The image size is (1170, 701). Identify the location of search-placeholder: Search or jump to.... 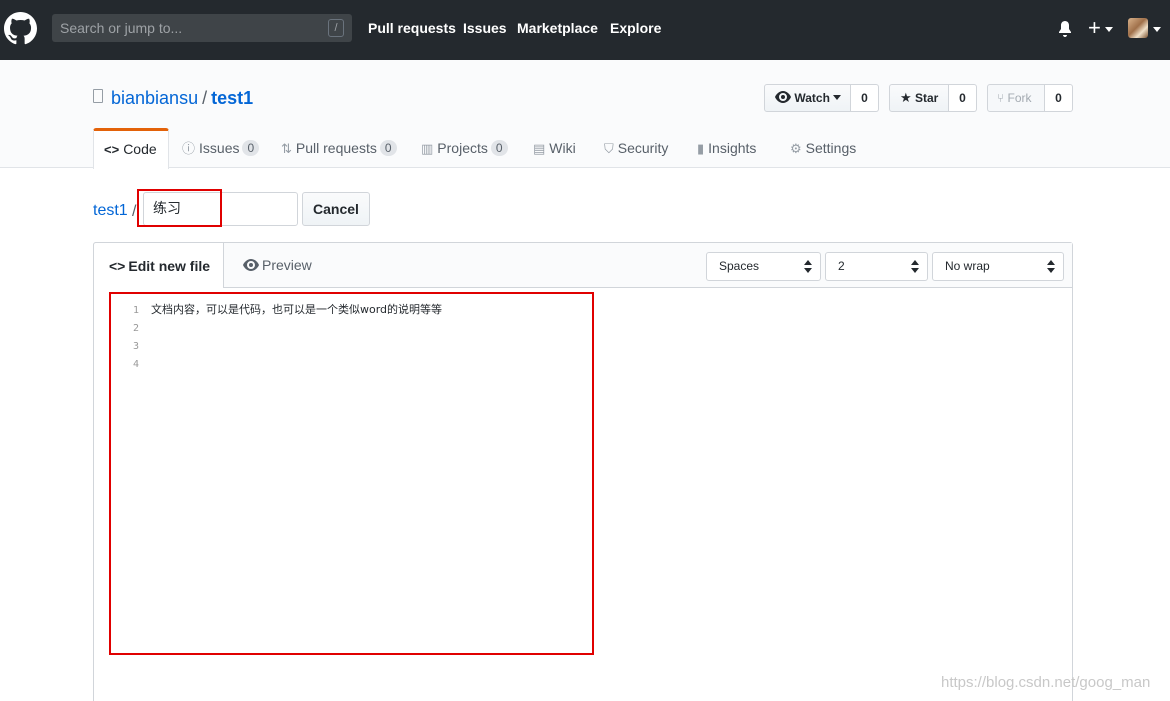
(121, 28).